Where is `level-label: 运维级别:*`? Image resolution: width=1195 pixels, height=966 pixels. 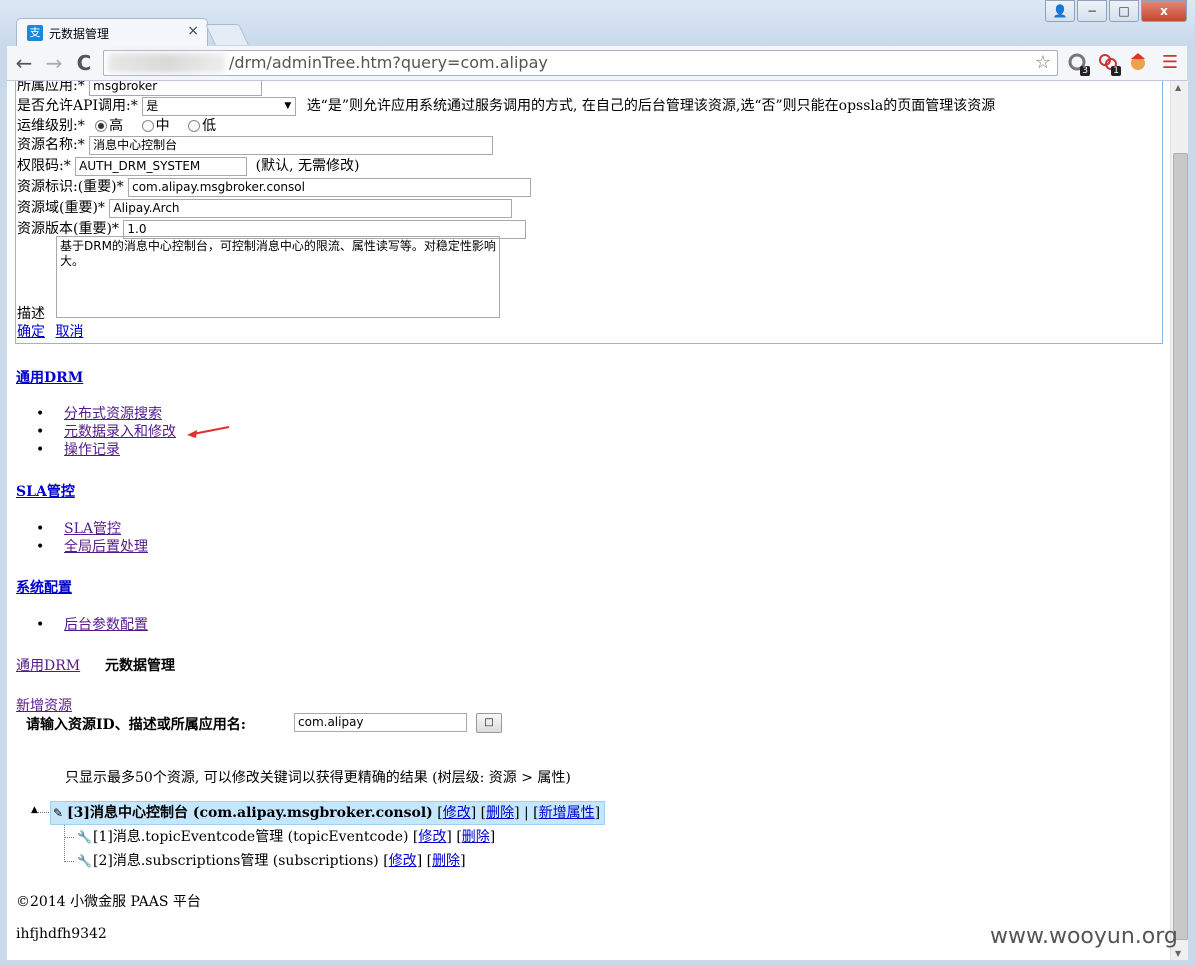 level-label: 运维级别:* is located at coordinates (51, 126).